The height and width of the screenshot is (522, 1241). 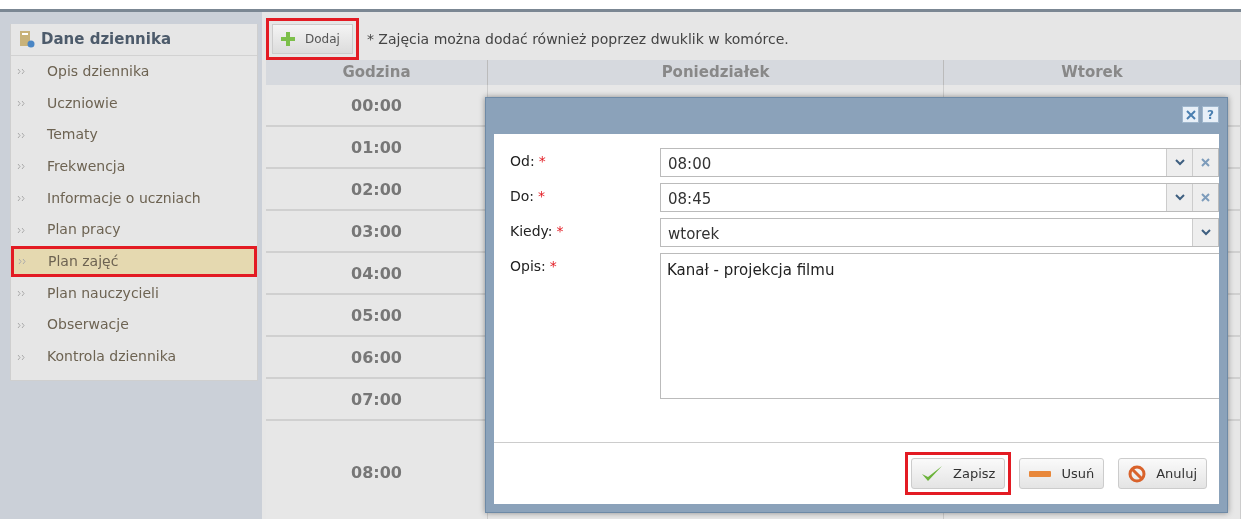 I want to click on field-label: Opis:, so click(x=528, y=266).